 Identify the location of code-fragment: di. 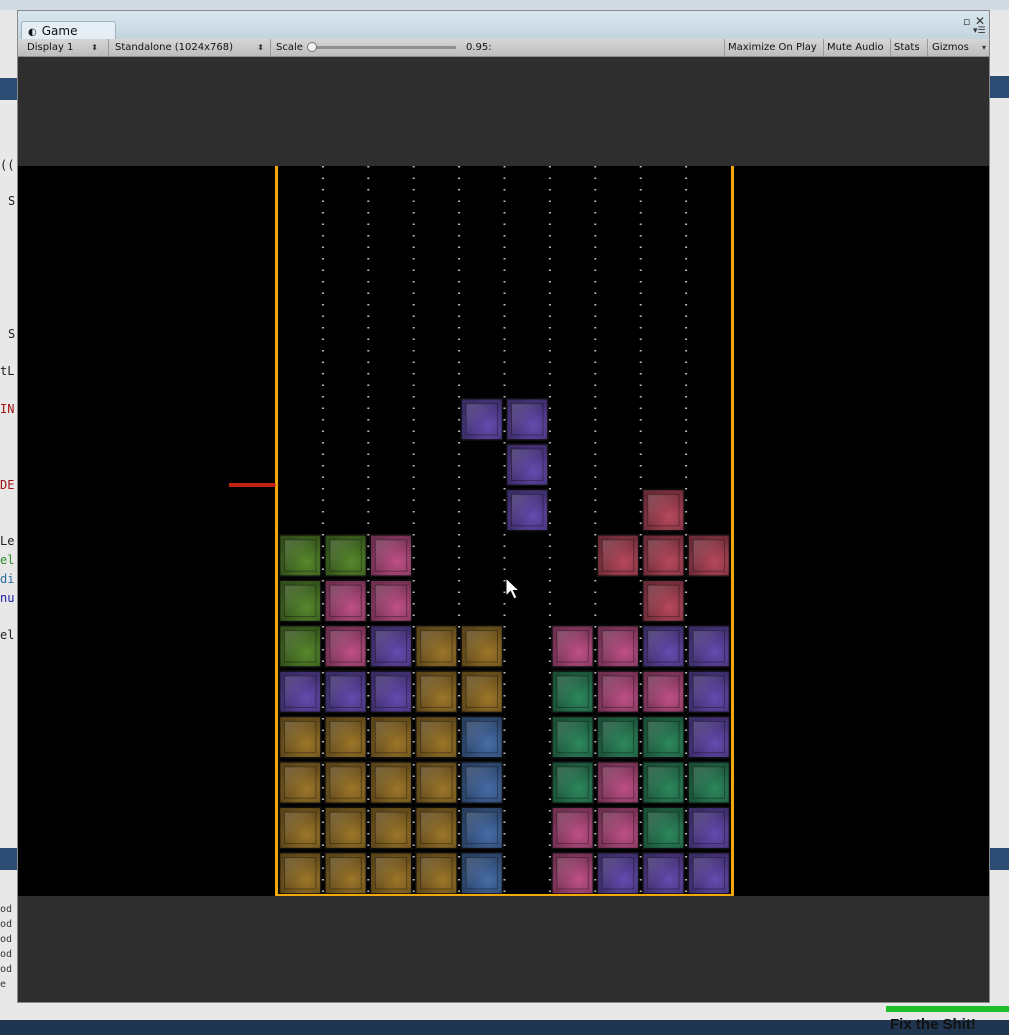
(7, 579).